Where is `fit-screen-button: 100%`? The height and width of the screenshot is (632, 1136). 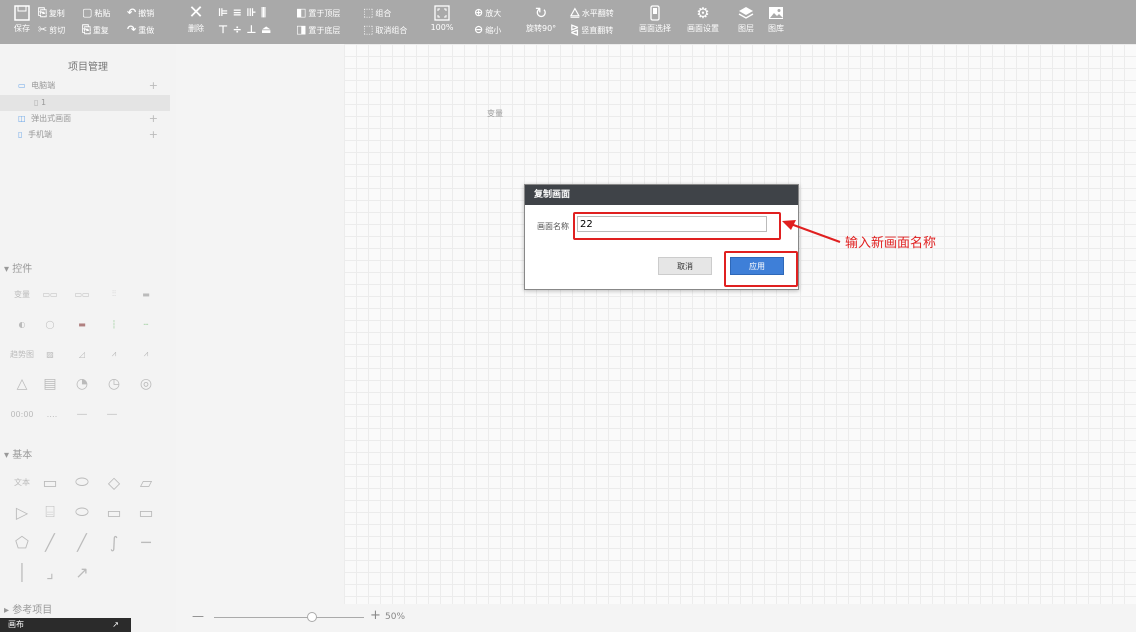 fit-screen-button: 100% is located at coordinates (442, 18).